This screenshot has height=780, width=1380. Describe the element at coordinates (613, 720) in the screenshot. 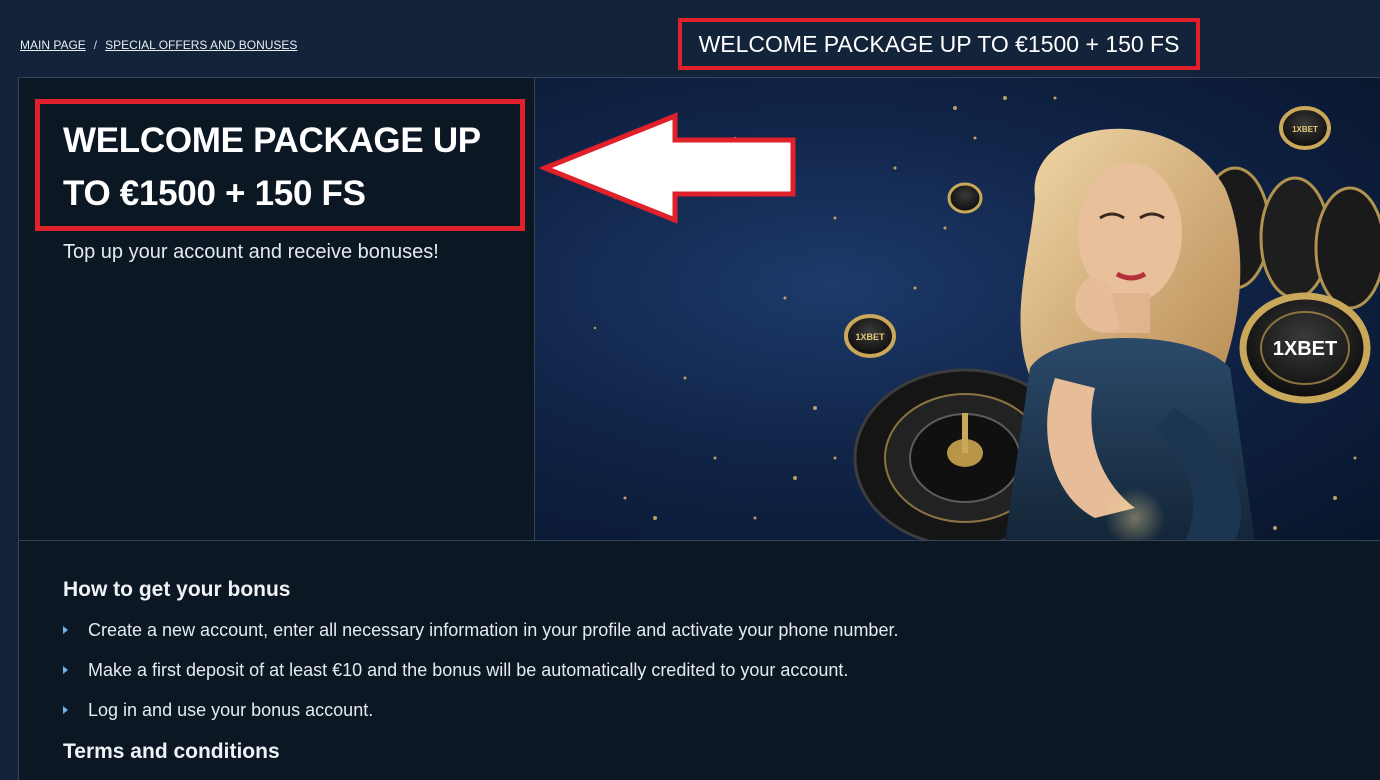

I see `list-item: Log in and use your bonus account.` at that location.